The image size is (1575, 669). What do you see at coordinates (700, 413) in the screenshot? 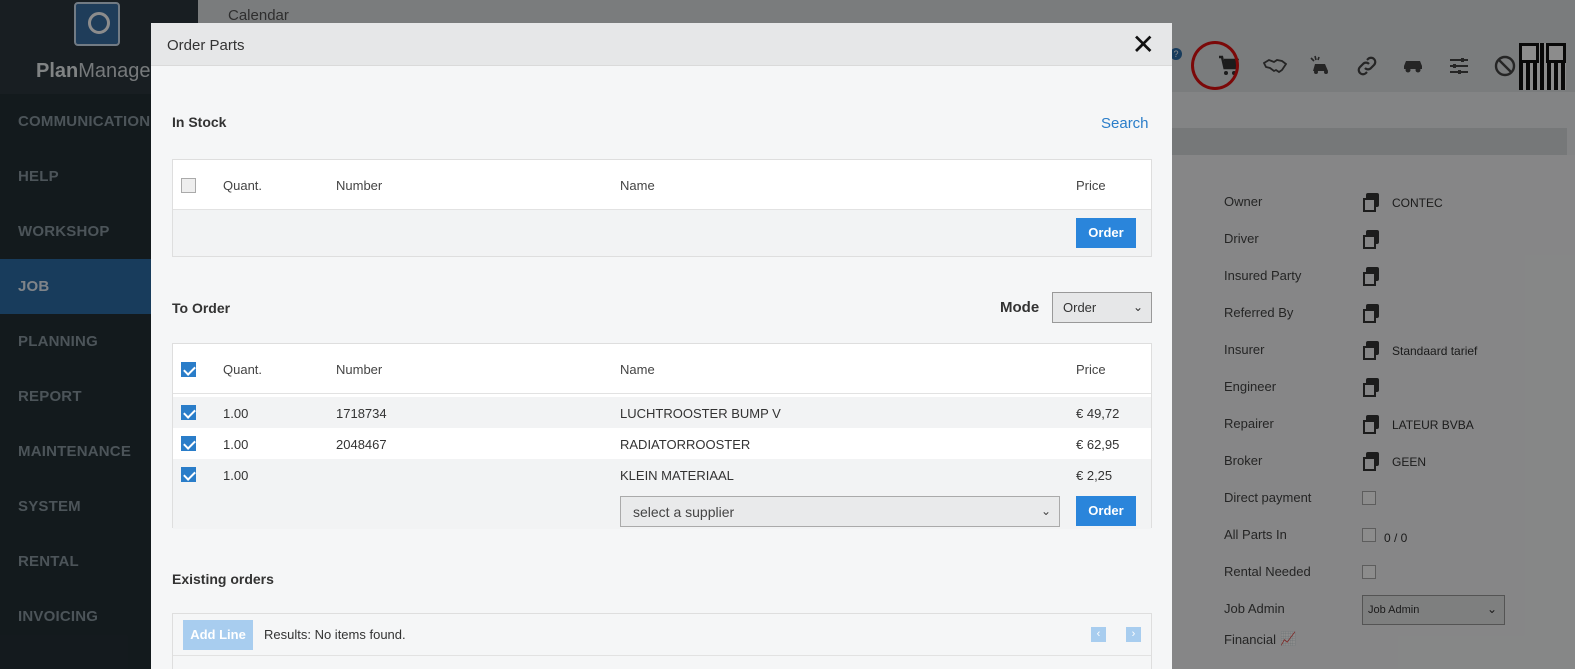
I see `row-name: LUCHTROOSTER BUMP V` at bounding box center [700, 413].